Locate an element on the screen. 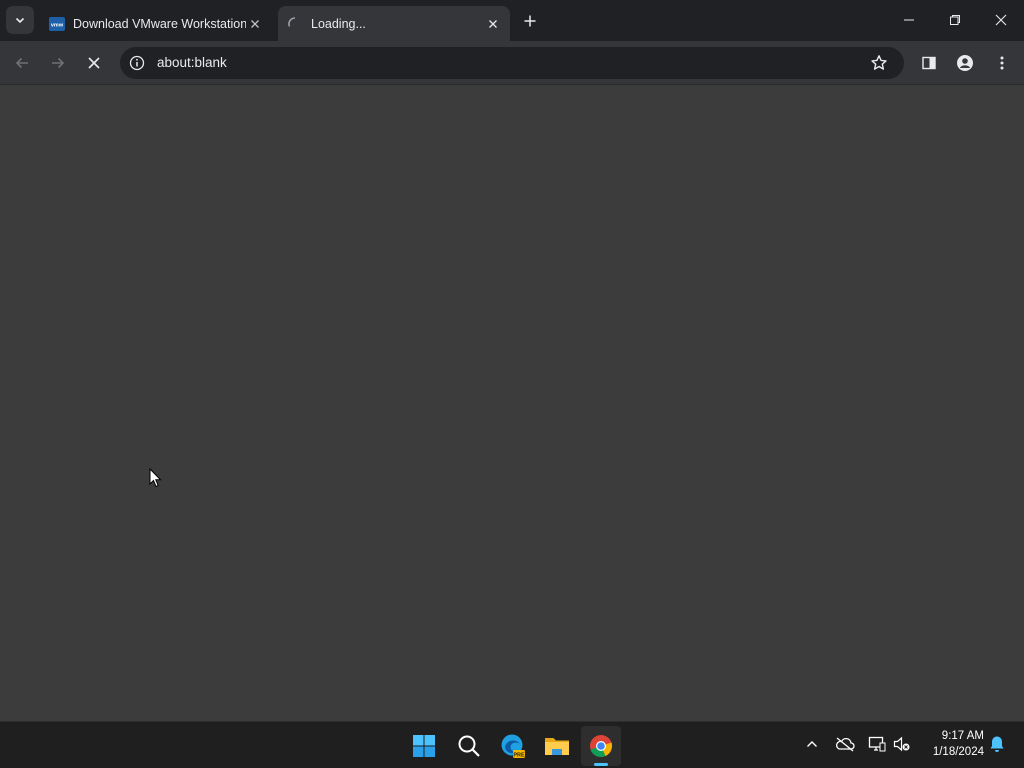 This screenshot has height=768, width=1024. restore-button is located at coordinates (955, 20).